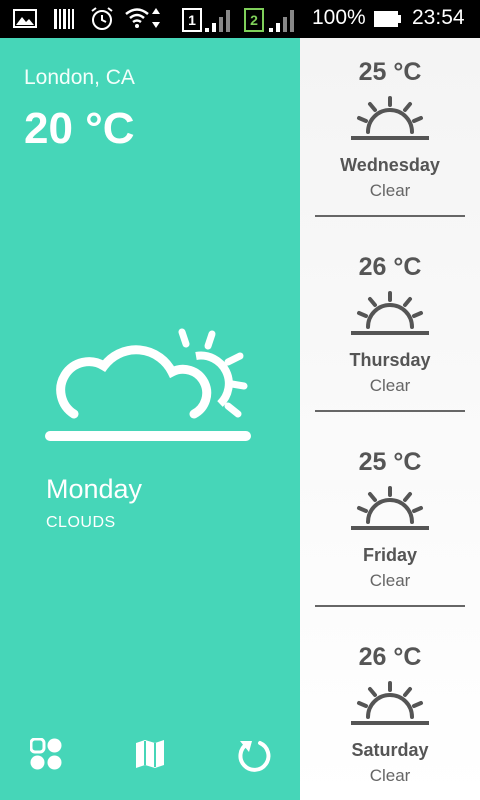 Image resolution: width=480 pixels, height=800 pixels. What do you see at coordinates (148, 384) in the screenshot?
I see `clouds-sun-icon` at bounding box center [148, 384].